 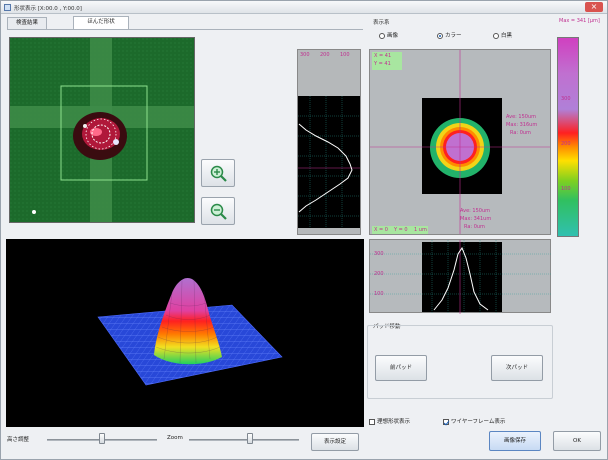 What do you see at coordinates (401, 230) in the screenshot?
I see `map-coord: Y = 0` at bounding box center [401, 230].